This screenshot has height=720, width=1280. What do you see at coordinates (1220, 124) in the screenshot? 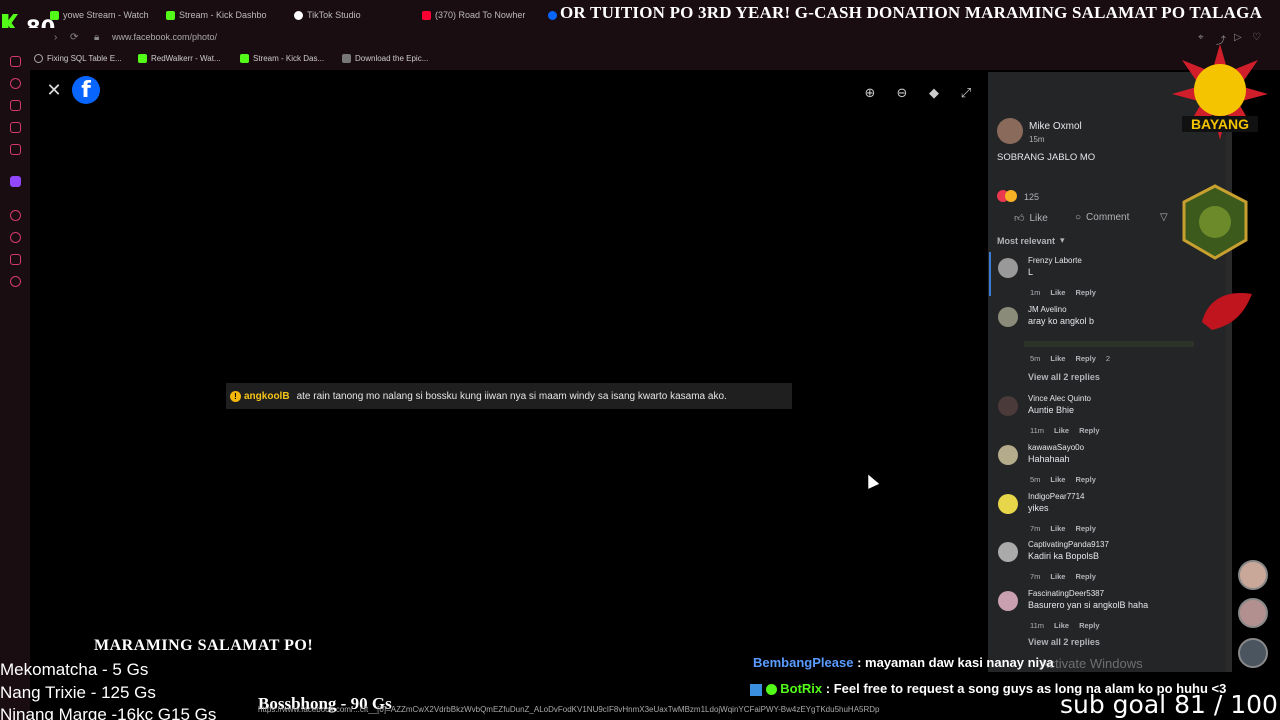
I see `bayang-logo-text: BAYANG` at bounding box center [1220, 124].